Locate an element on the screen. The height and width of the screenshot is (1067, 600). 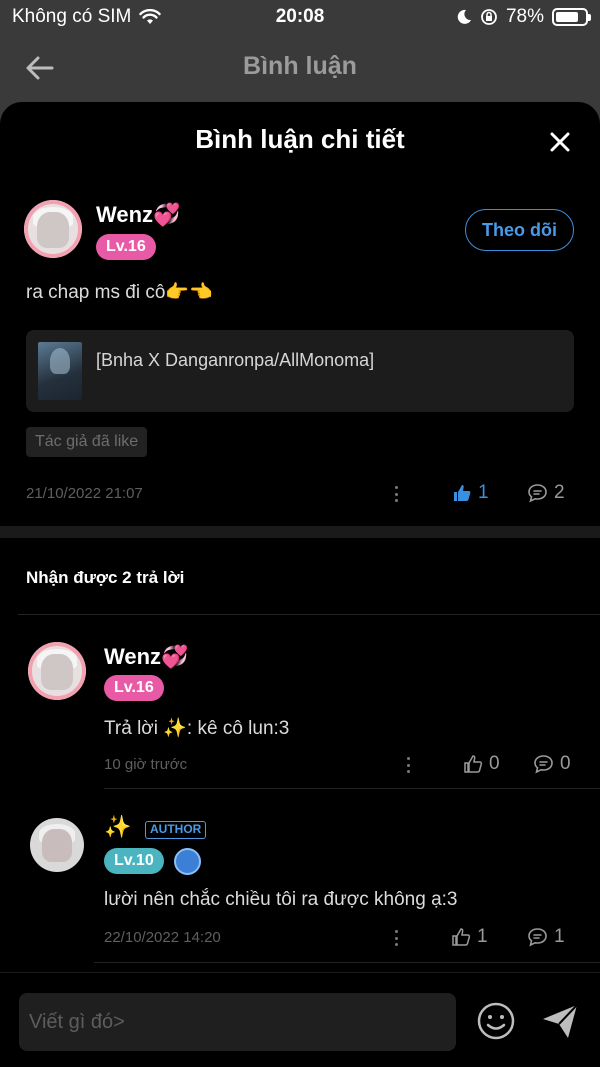
comment-composer is located at coordinates (300, 1019).